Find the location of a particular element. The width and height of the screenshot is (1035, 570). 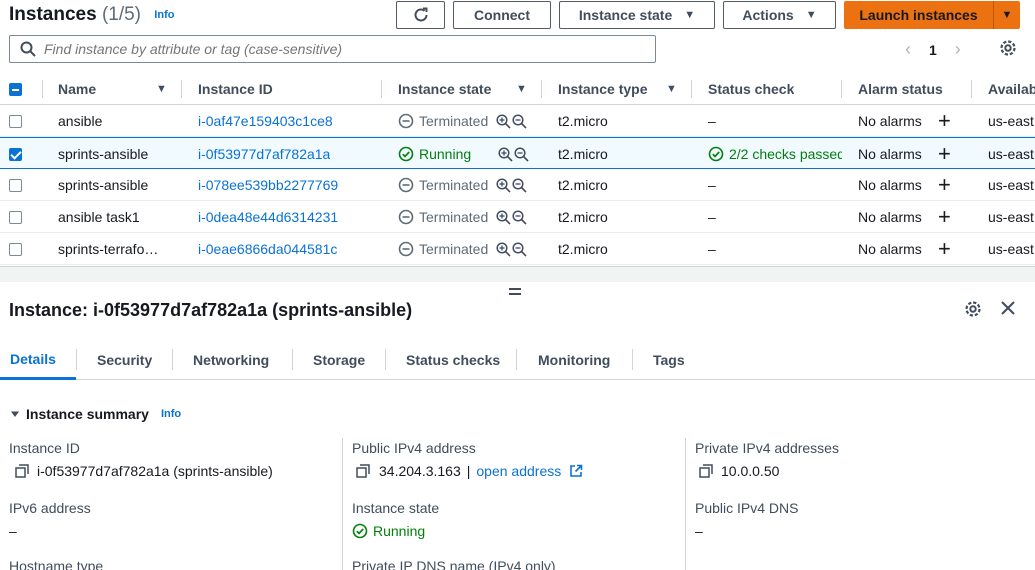

close-panel-button is located at coordinates (1008, 309).